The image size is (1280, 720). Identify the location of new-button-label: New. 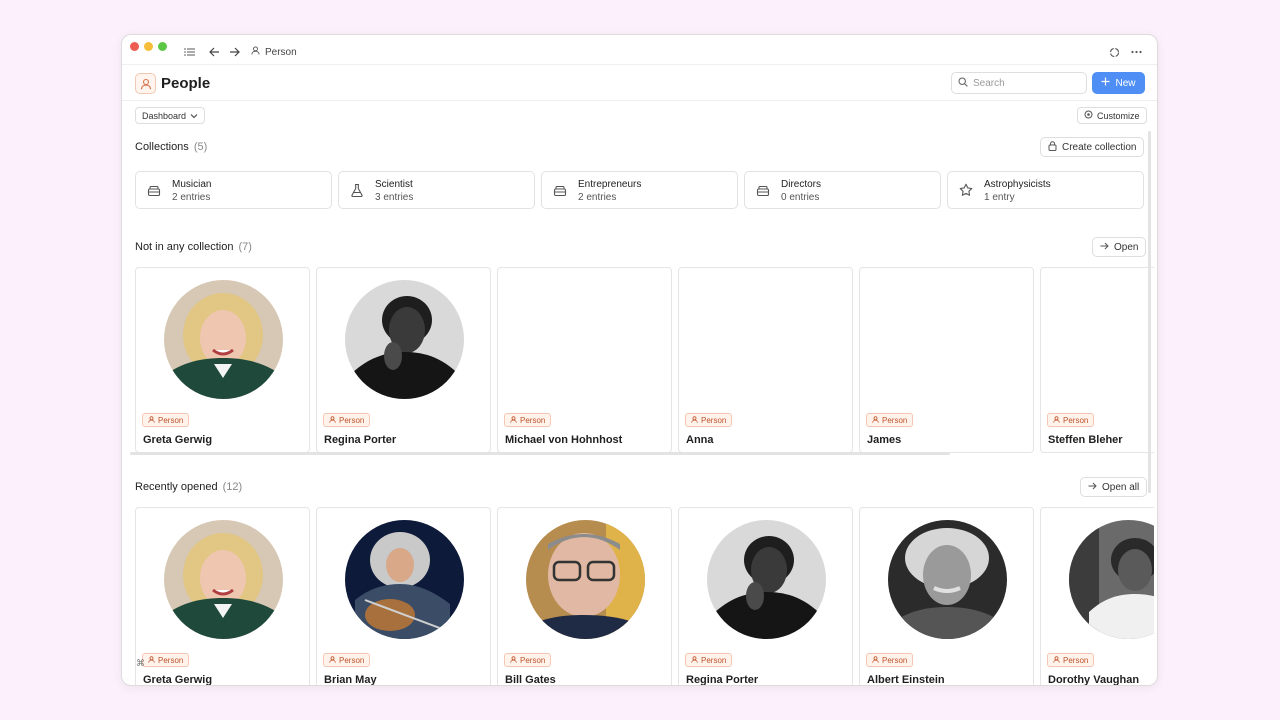
(1125, 83).